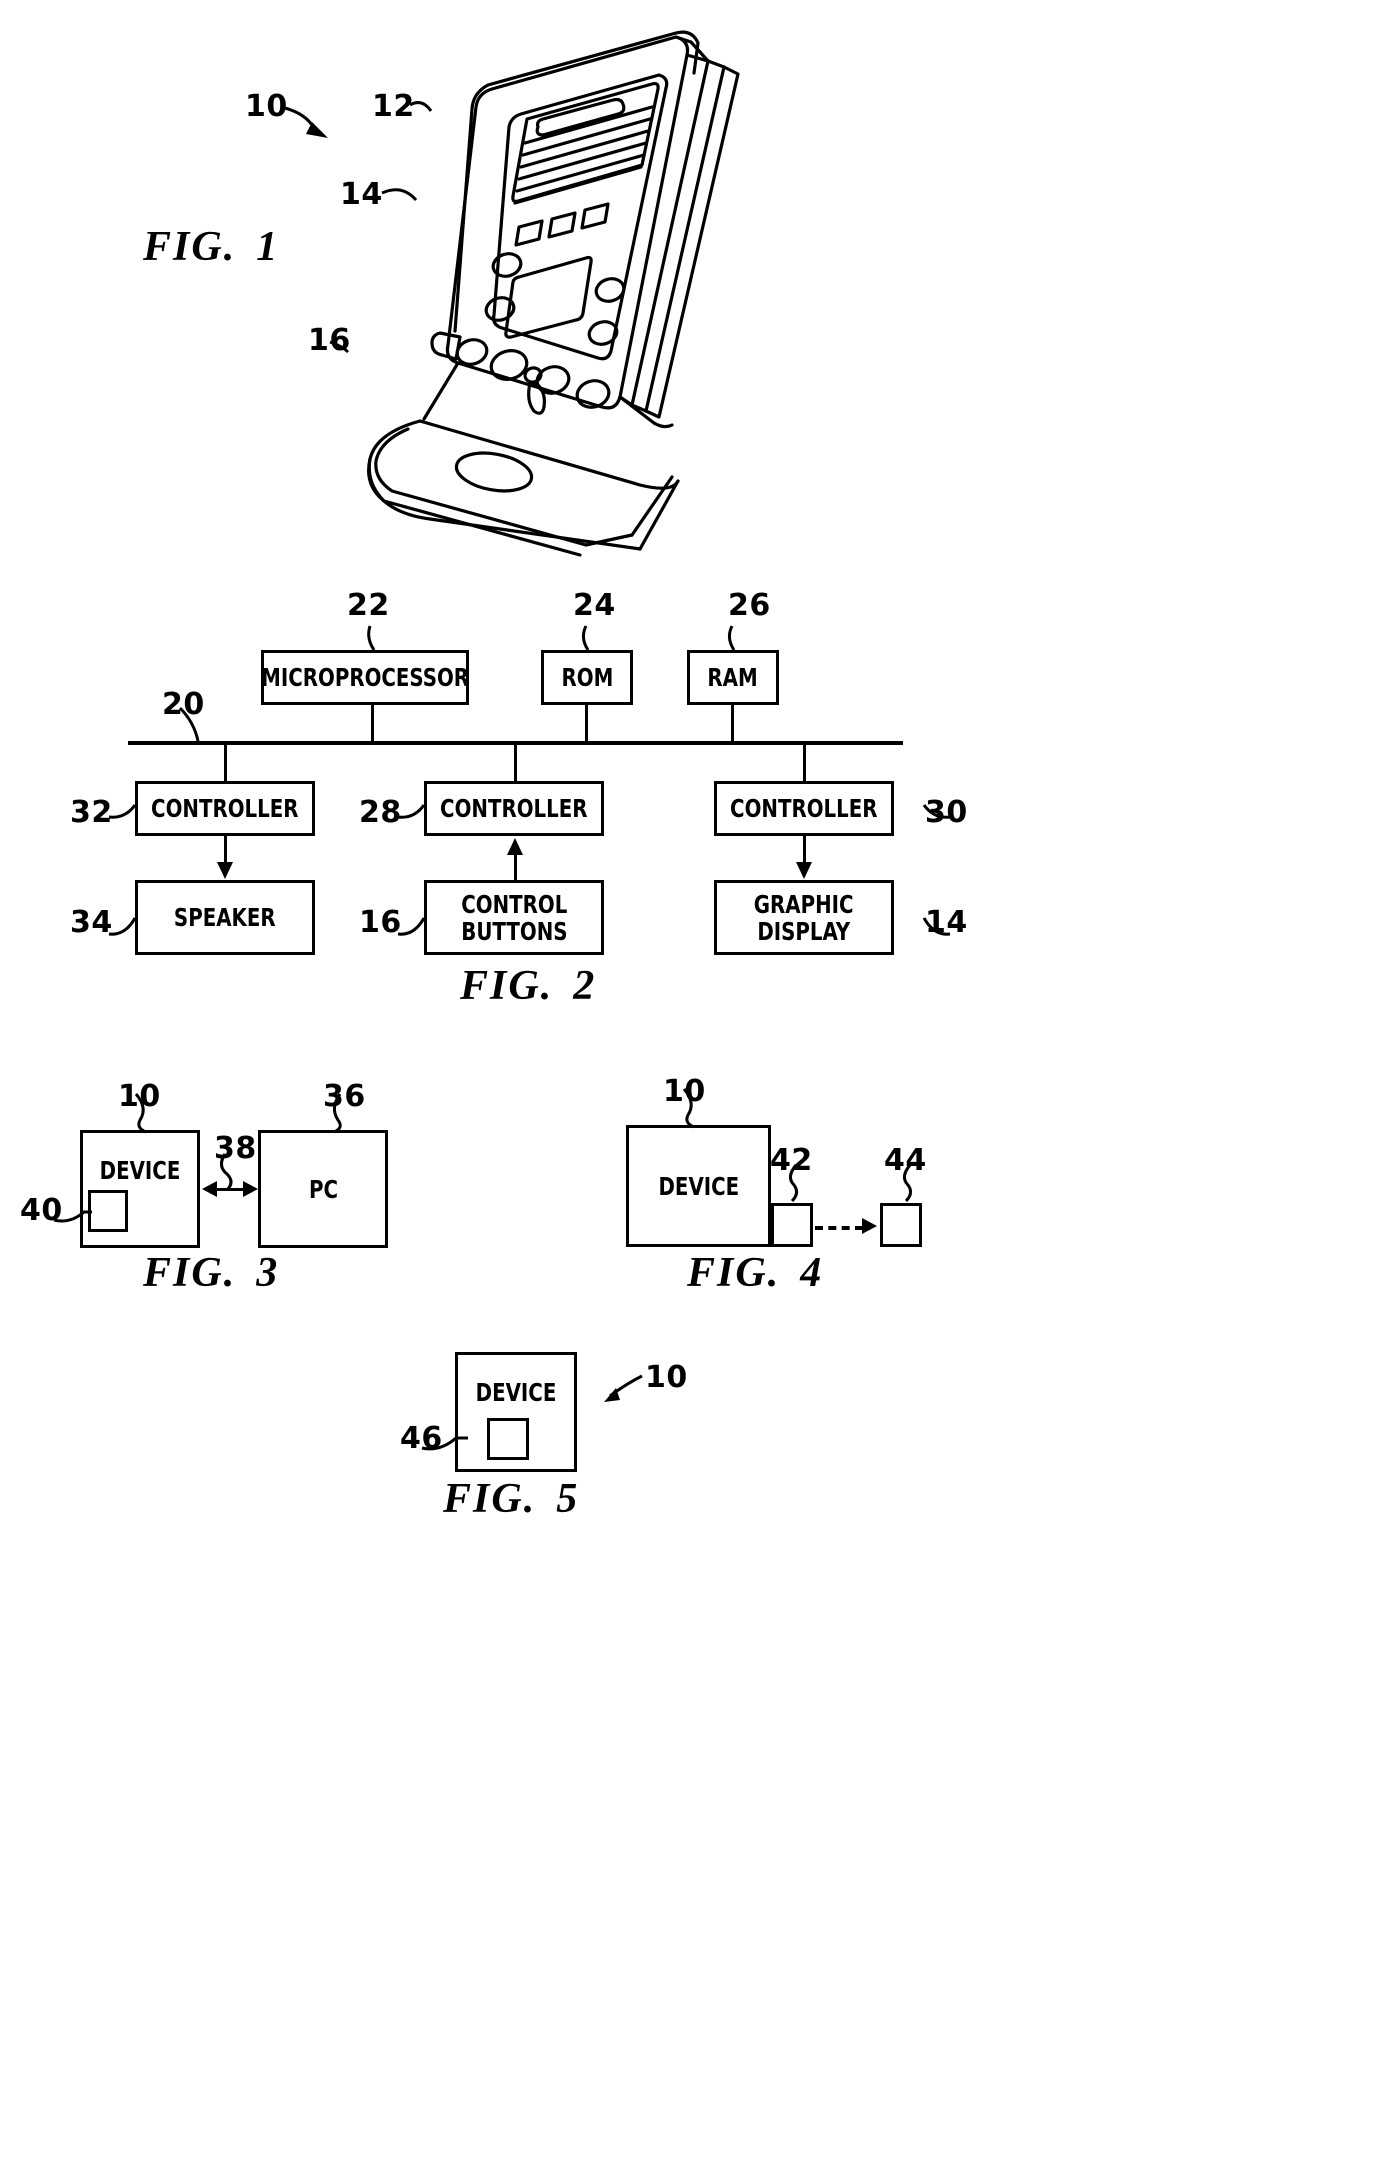  Describe the element at coordinates (490, 1499) in the screenshot. I see `fig5-caption-prefix: FIG.` at that location.